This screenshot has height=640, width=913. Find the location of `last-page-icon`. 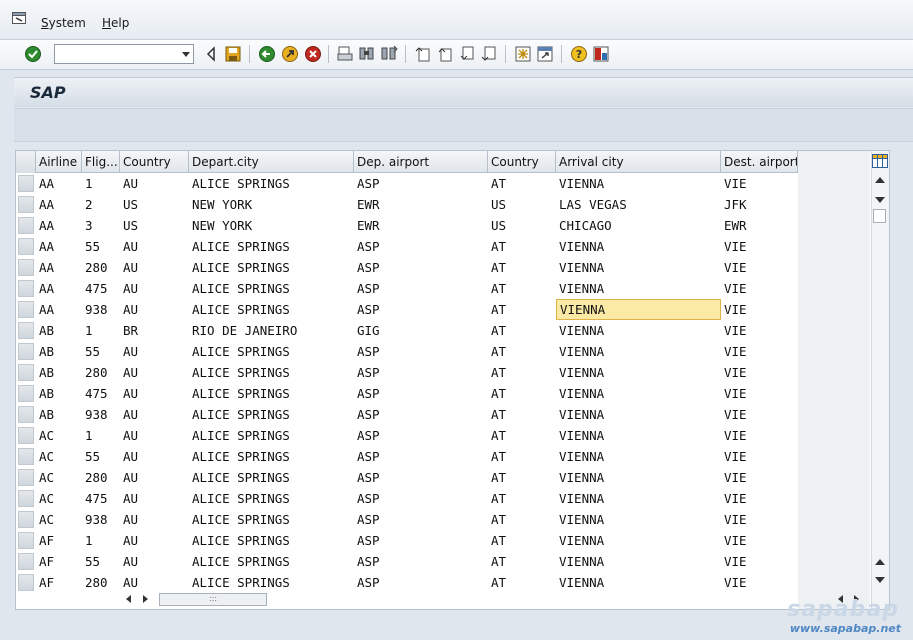

last-page-icon is located at coordinates (489, 54).